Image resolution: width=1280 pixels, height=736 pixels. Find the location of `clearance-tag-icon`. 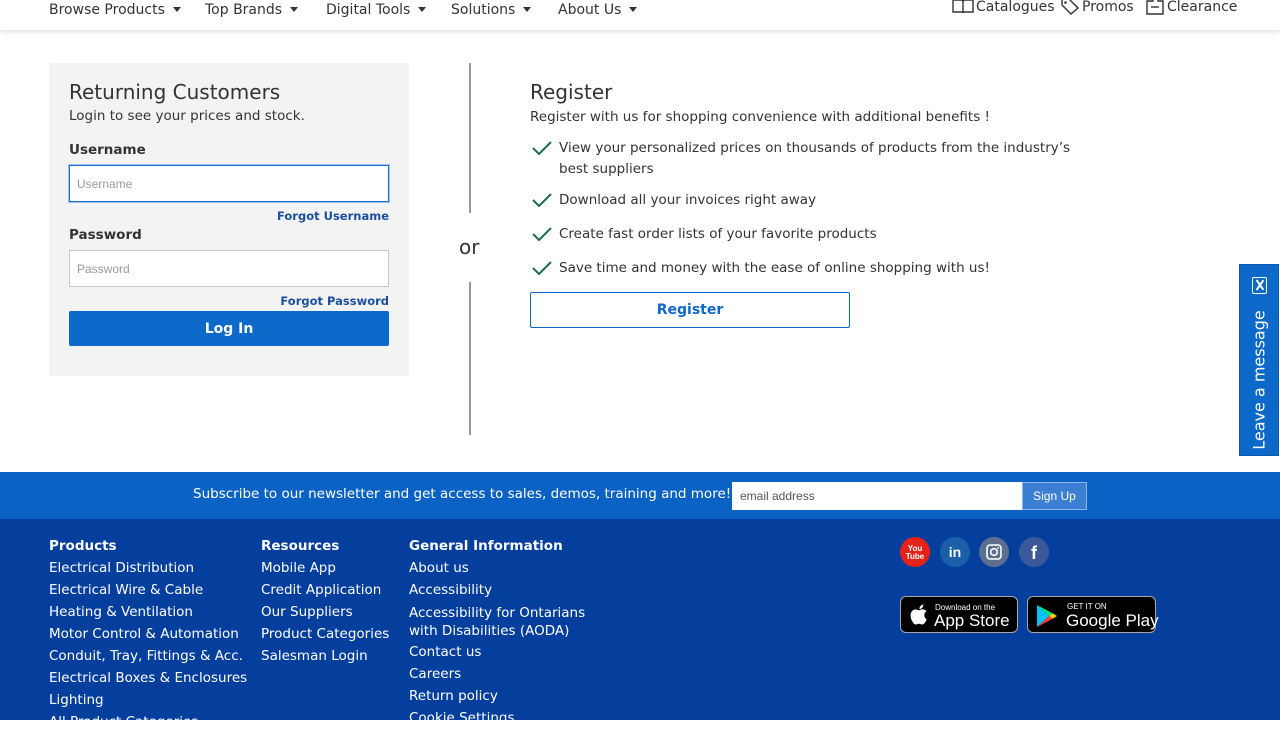

clearance-tag-icon is located at coordinates (1155, 7).